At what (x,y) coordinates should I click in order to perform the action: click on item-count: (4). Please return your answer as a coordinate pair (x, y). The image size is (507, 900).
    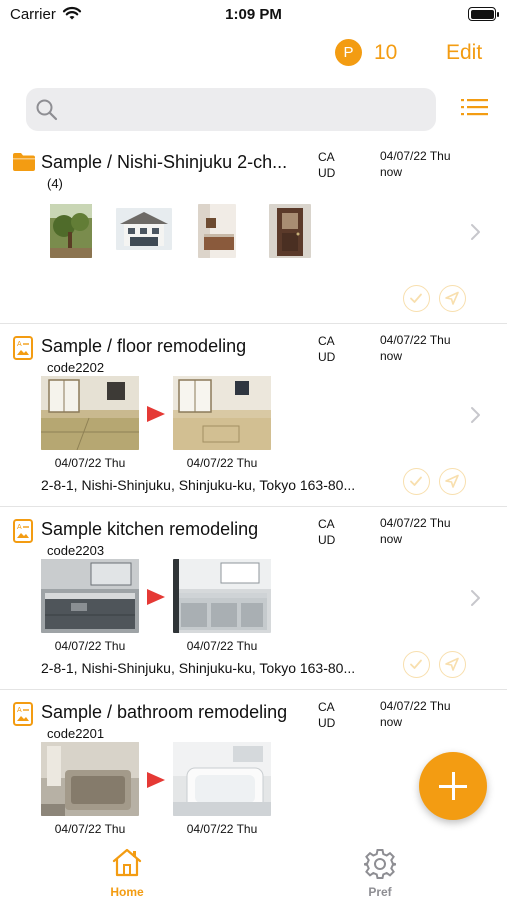
    Looking at the image, I should click on (55, 183).